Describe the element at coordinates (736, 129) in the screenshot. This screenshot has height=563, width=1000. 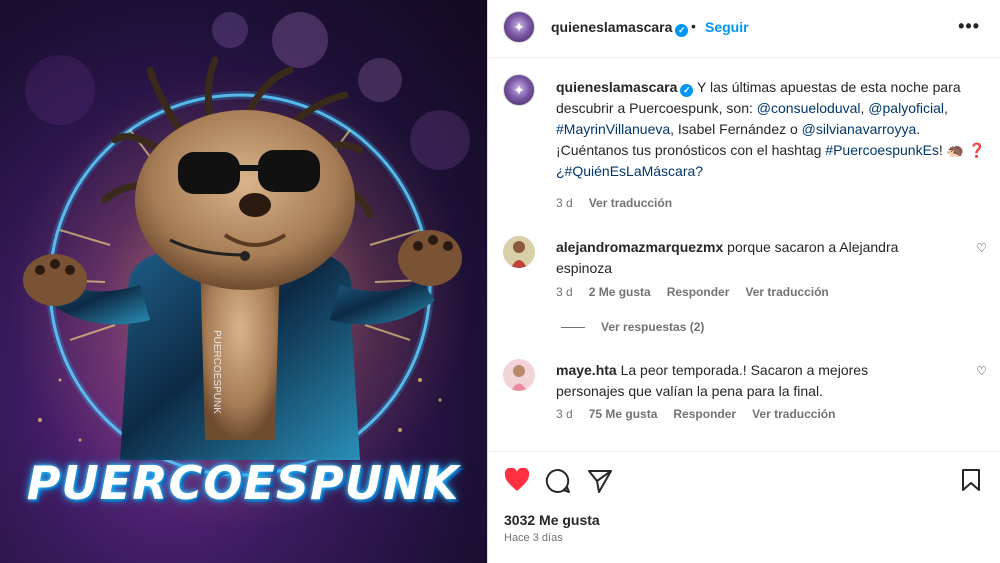
I see `caption-segment: , Isabel Fernández o` at that location.